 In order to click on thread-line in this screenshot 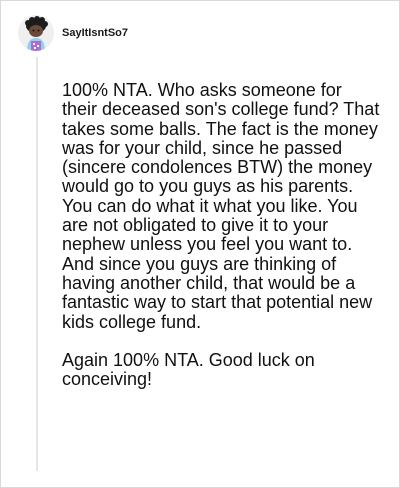, I will do `click(37, 264)`.